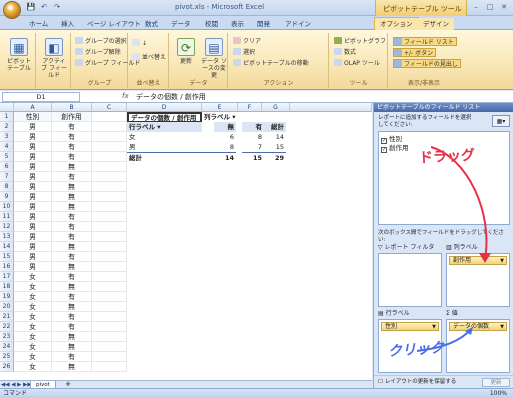  I want to click on pivotchart-button: ピボットグラフ, so click(360, 41).